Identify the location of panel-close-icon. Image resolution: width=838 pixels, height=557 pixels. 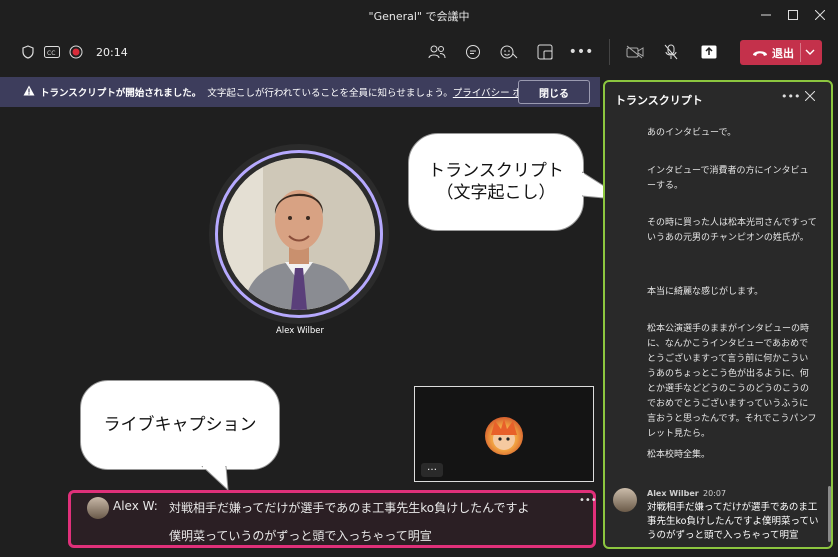
(810, 97).